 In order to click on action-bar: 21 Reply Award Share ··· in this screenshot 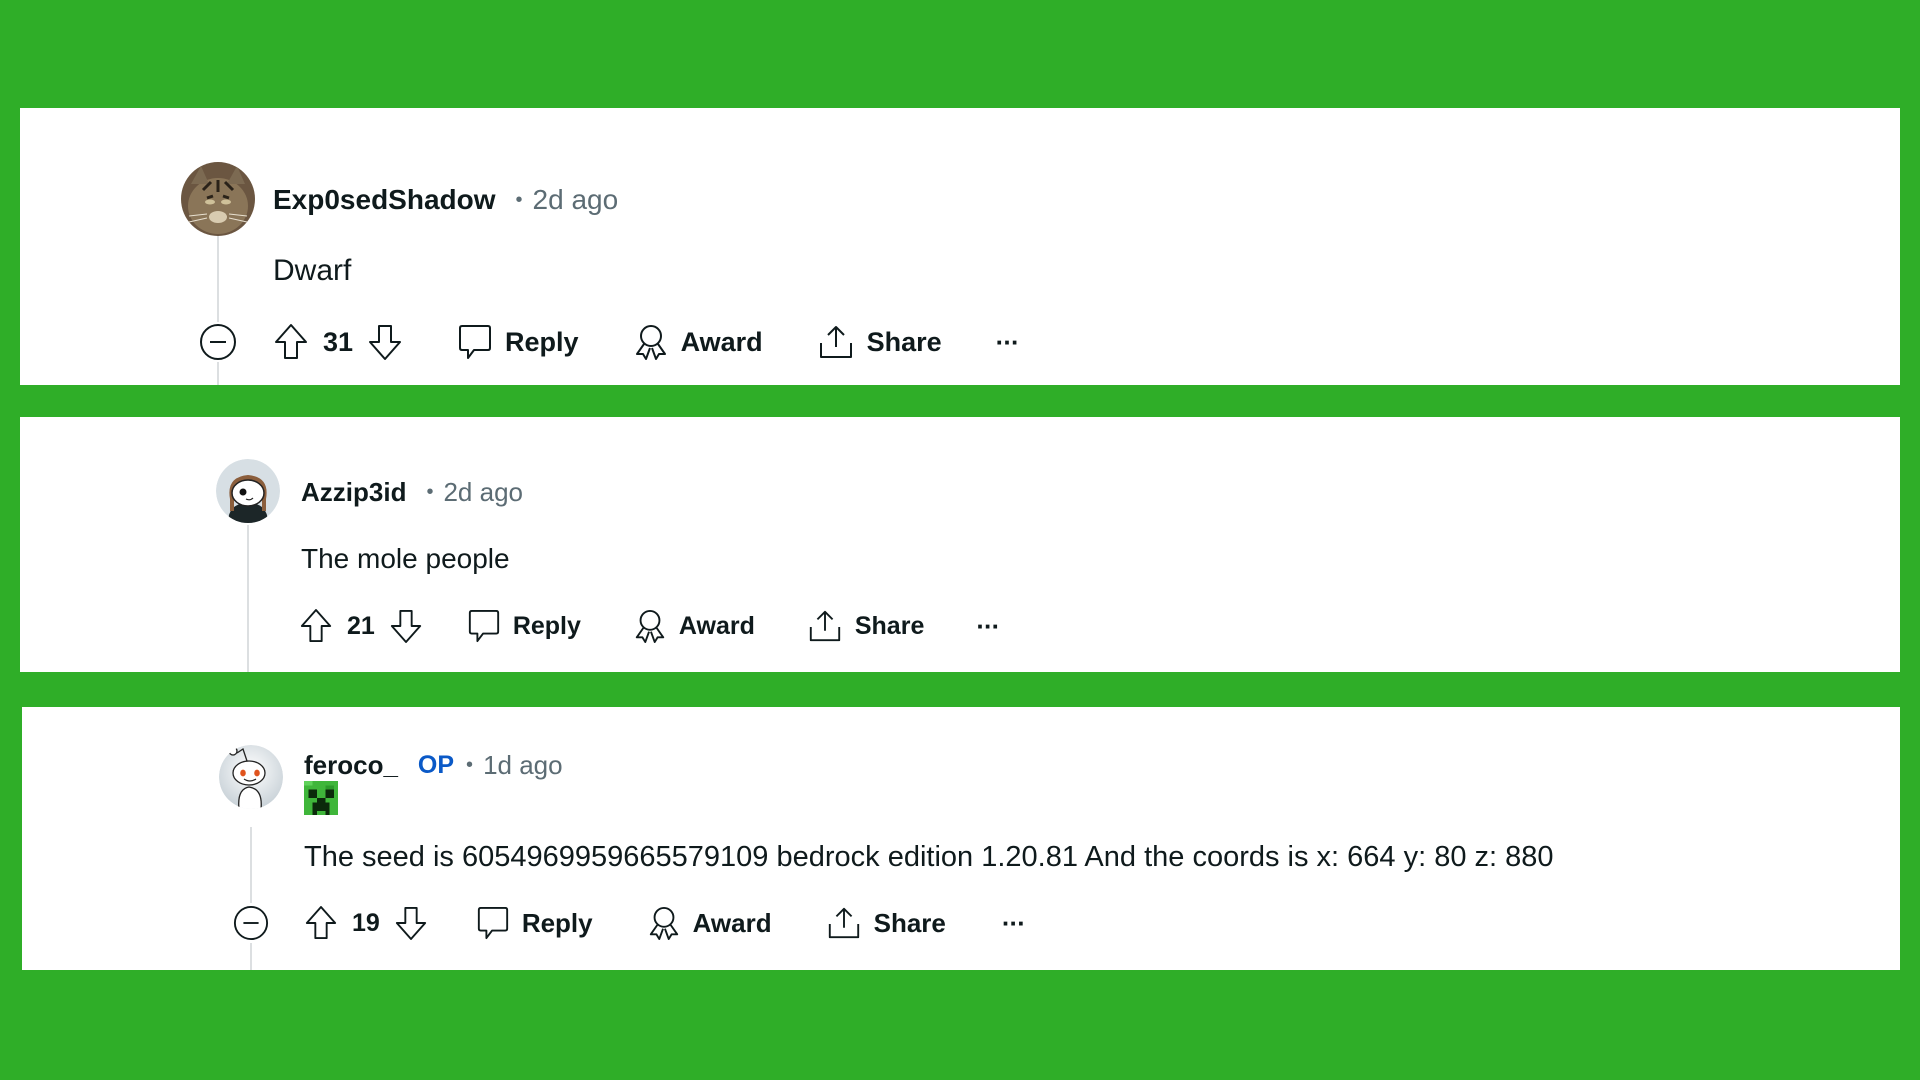, I will do `click(649, 626)`.